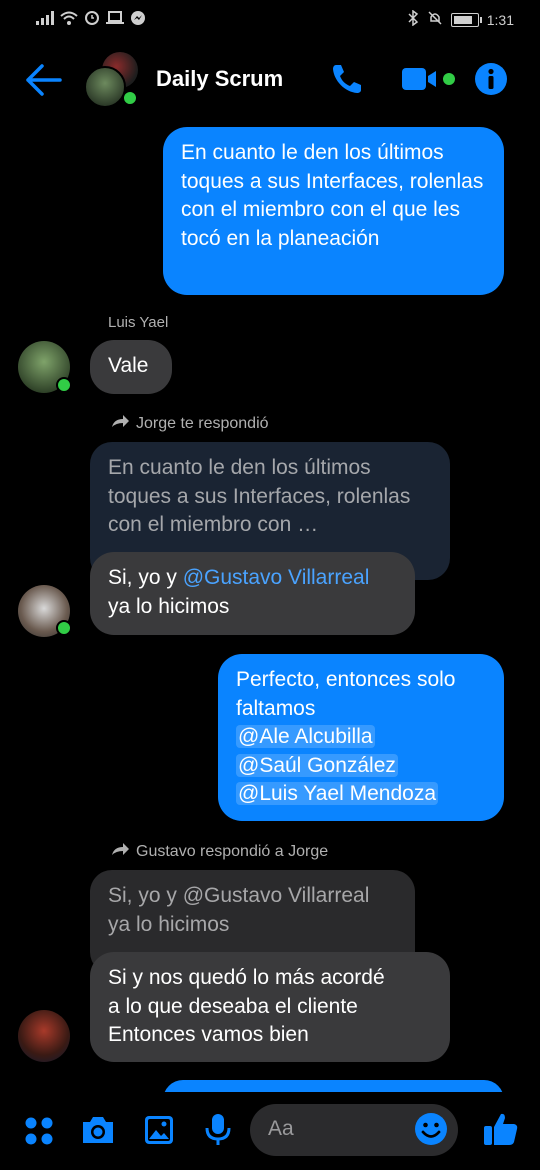 This screenshot has width=540, height=1170. I want to click on composer-bar: Aa, so click(270, 1131).